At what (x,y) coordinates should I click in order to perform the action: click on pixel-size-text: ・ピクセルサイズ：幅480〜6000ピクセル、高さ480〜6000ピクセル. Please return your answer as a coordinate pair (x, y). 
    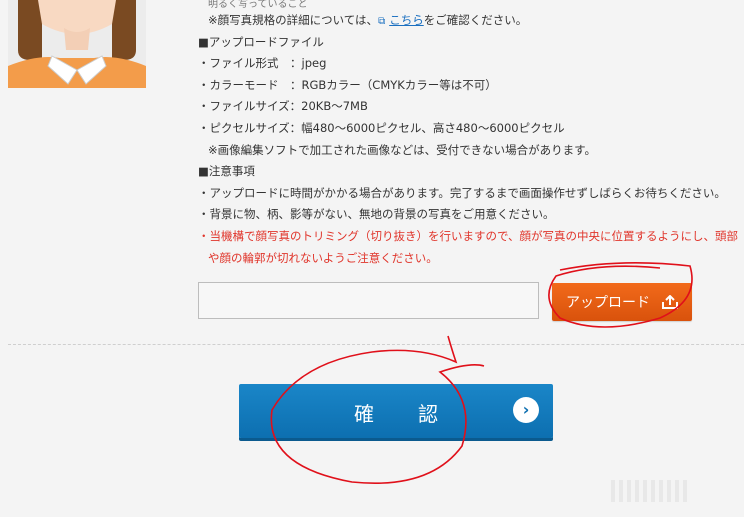
    Looking at the image, I should click on (381, 127).